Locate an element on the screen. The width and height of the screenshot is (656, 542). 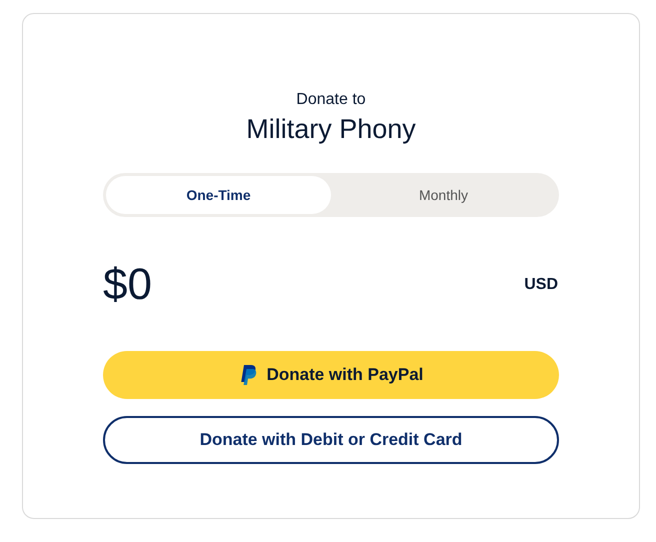
donate-subtitle: Donate to is located at coordinates (331, 100).